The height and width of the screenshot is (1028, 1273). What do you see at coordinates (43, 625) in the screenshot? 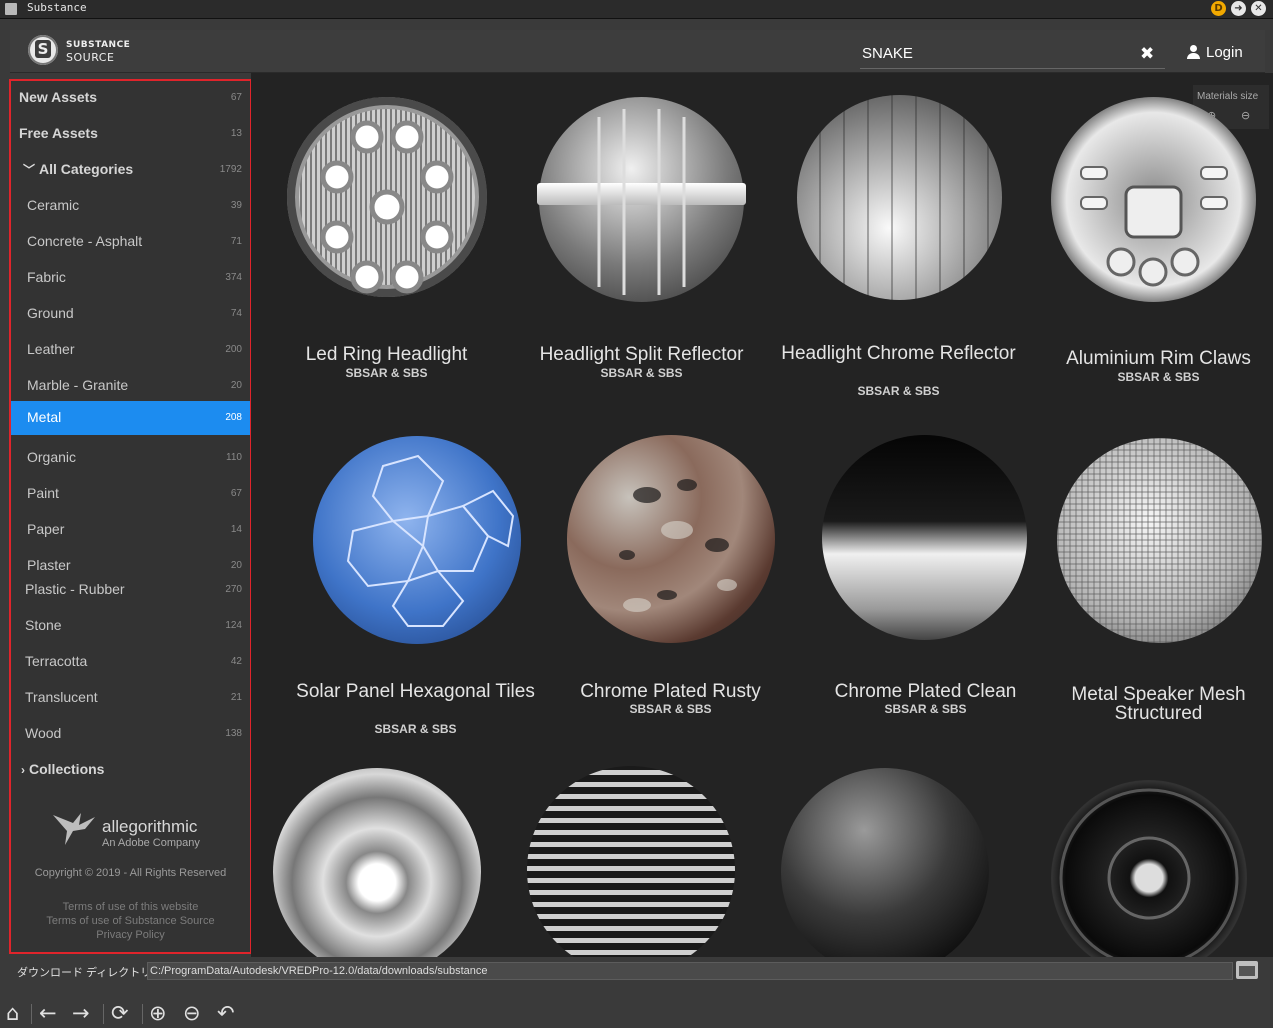
I see `sidebar-item-label: Stone` at bounding box center [43, 625].